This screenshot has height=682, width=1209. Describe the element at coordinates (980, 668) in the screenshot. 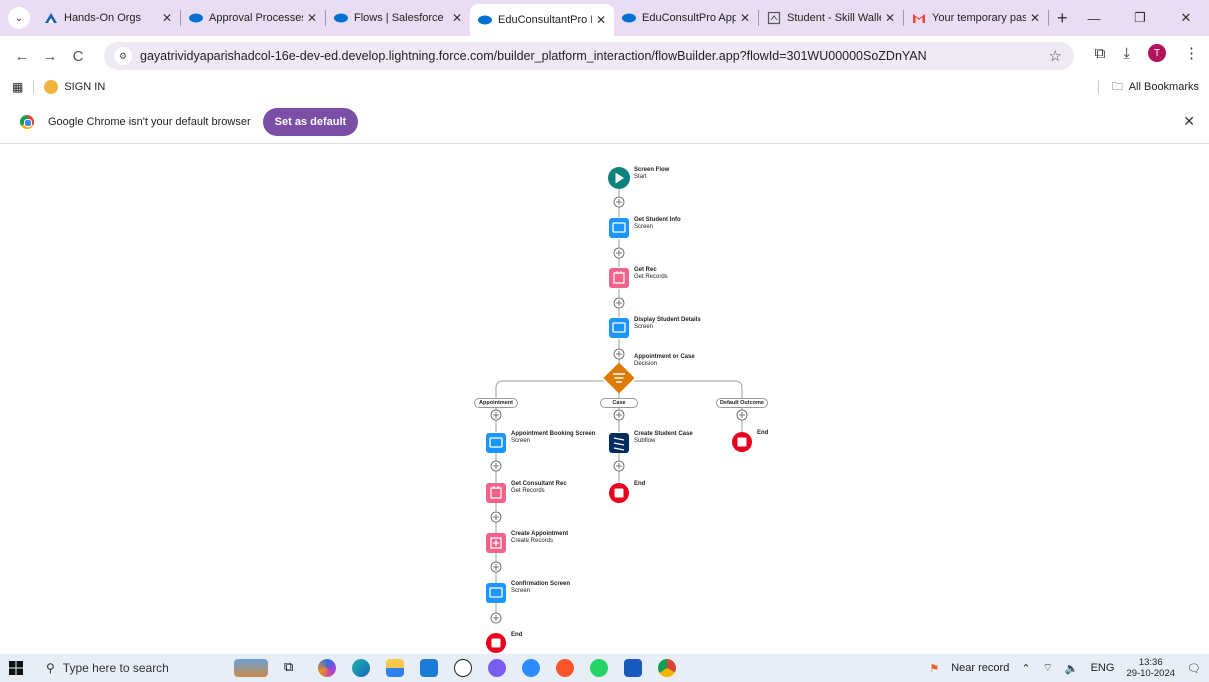

I see `weather-text: Near record` at that location.